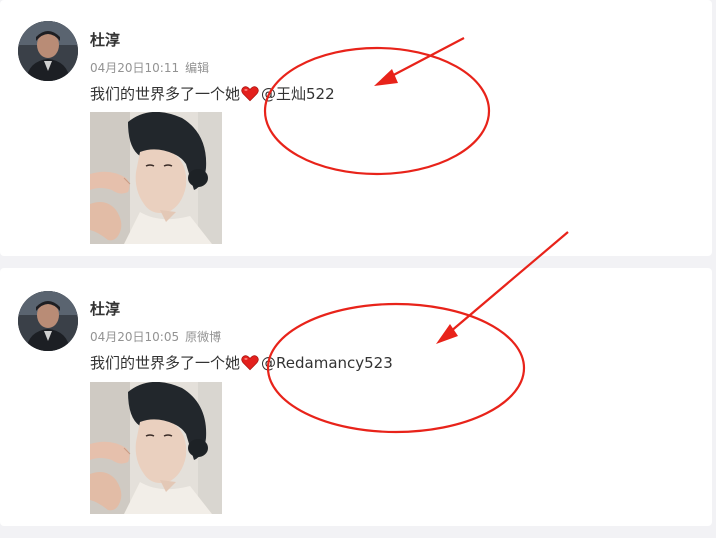 Image resolution: width=716 pixels, height=538 pixels. Describe the element at coordinates (203, 337) in the screenshot. I see `post-source: 原微博` at that location.